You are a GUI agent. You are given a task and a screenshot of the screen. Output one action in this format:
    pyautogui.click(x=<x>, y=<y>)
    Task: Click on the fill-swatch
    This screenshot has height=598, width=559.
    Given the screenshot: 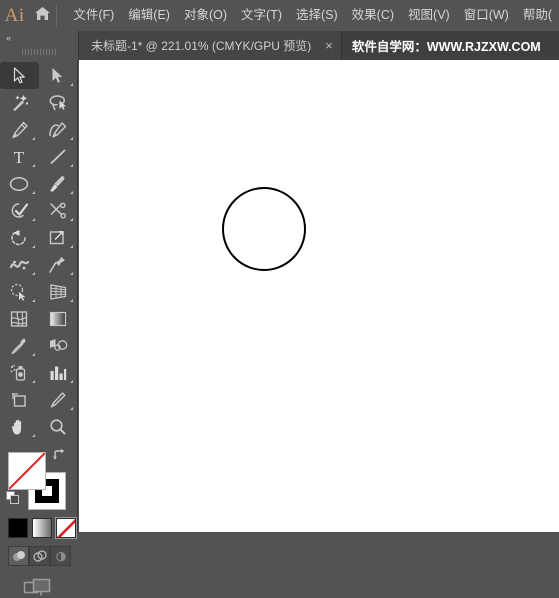 What is the action you would take?
    pyautogui.click(x=27, y=471)
    